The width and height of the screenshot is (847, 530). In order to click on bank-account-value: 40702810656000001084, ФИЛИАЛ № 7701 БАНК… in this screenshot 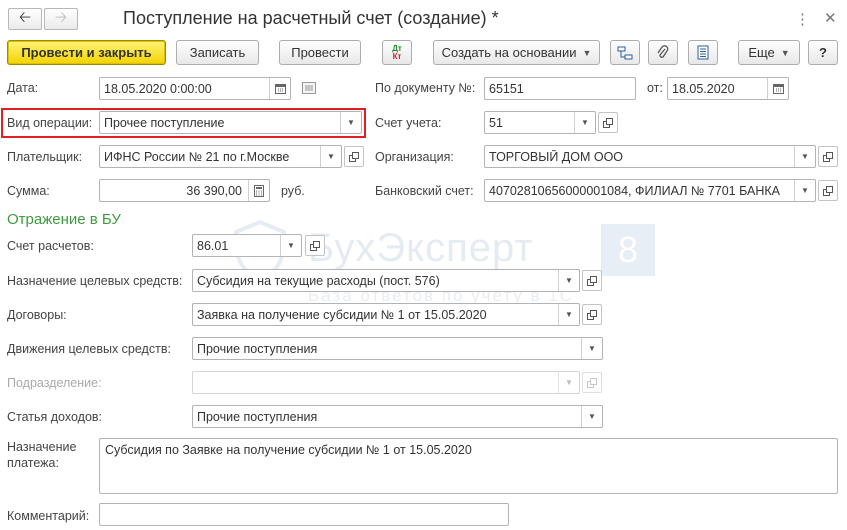, I will do `click(635, 190)`.